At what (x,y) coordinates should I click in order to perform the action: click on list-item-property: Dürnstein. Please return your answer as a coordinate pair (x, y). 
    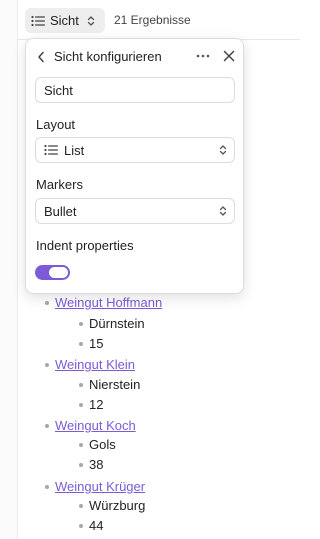
    Looking at the image, I should click on (117, 323).